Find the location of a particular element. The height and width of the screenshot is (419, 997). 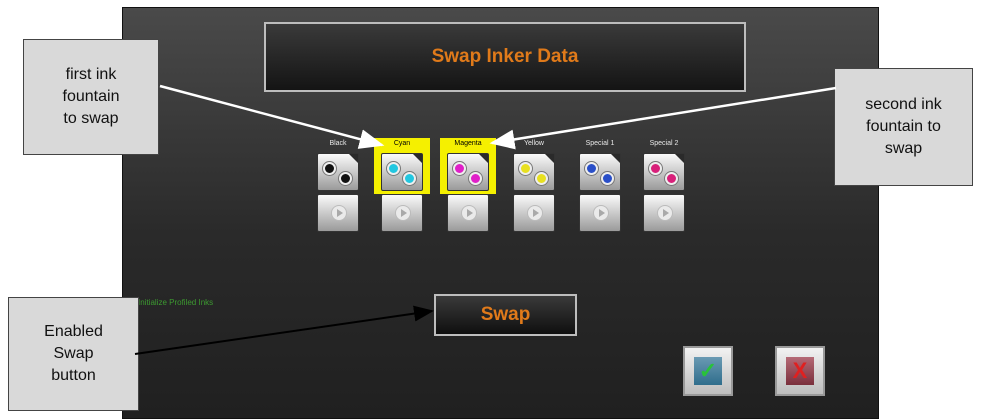

cancel-button: X is located at coordinates (800, 371).